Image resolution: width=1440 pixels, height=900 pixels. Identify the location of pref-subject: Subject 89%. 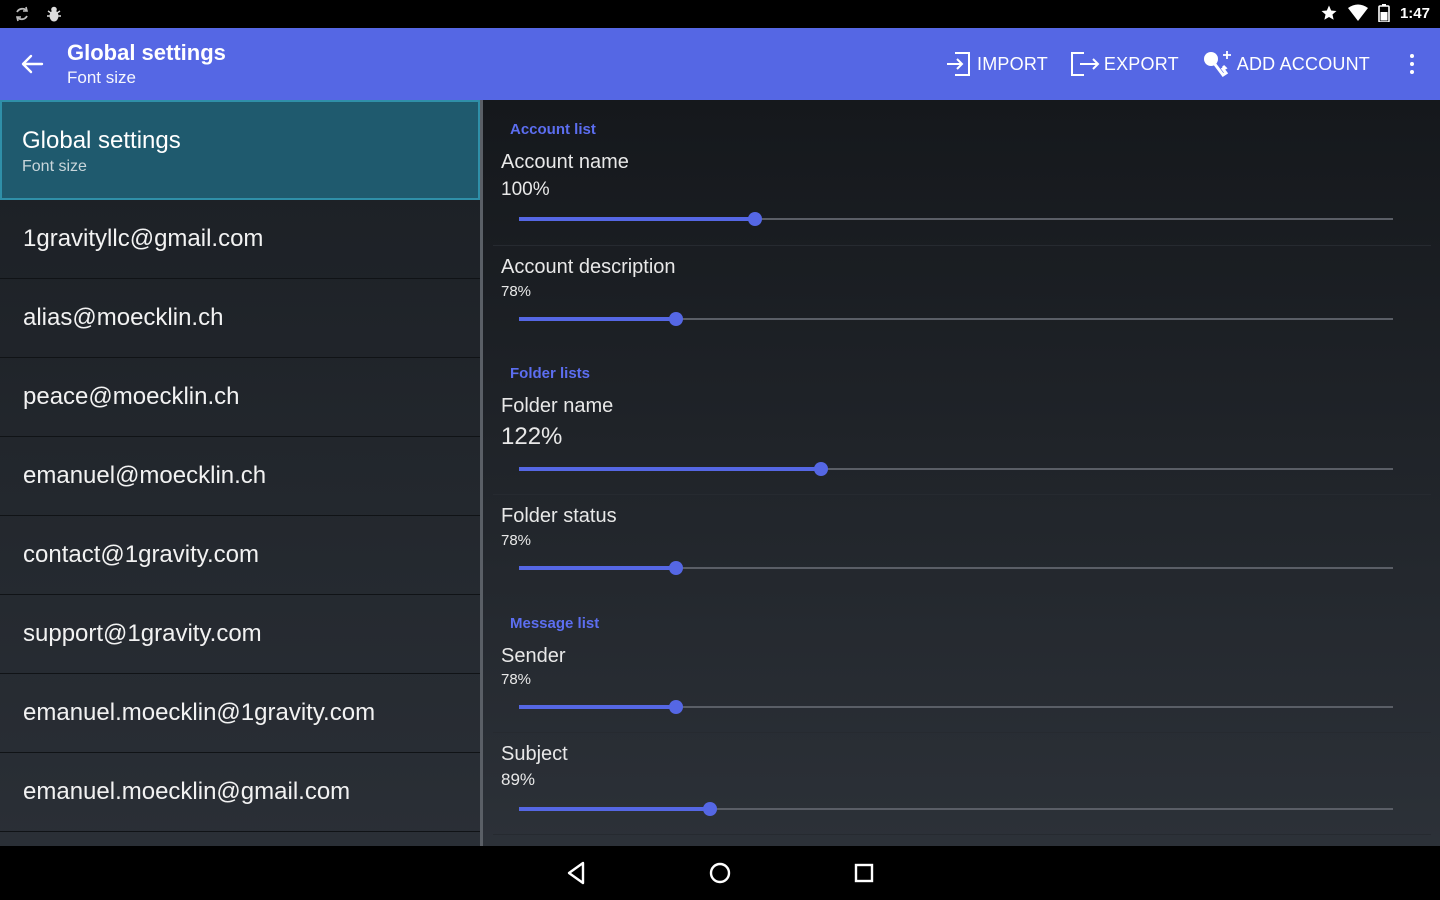
(962, 784).